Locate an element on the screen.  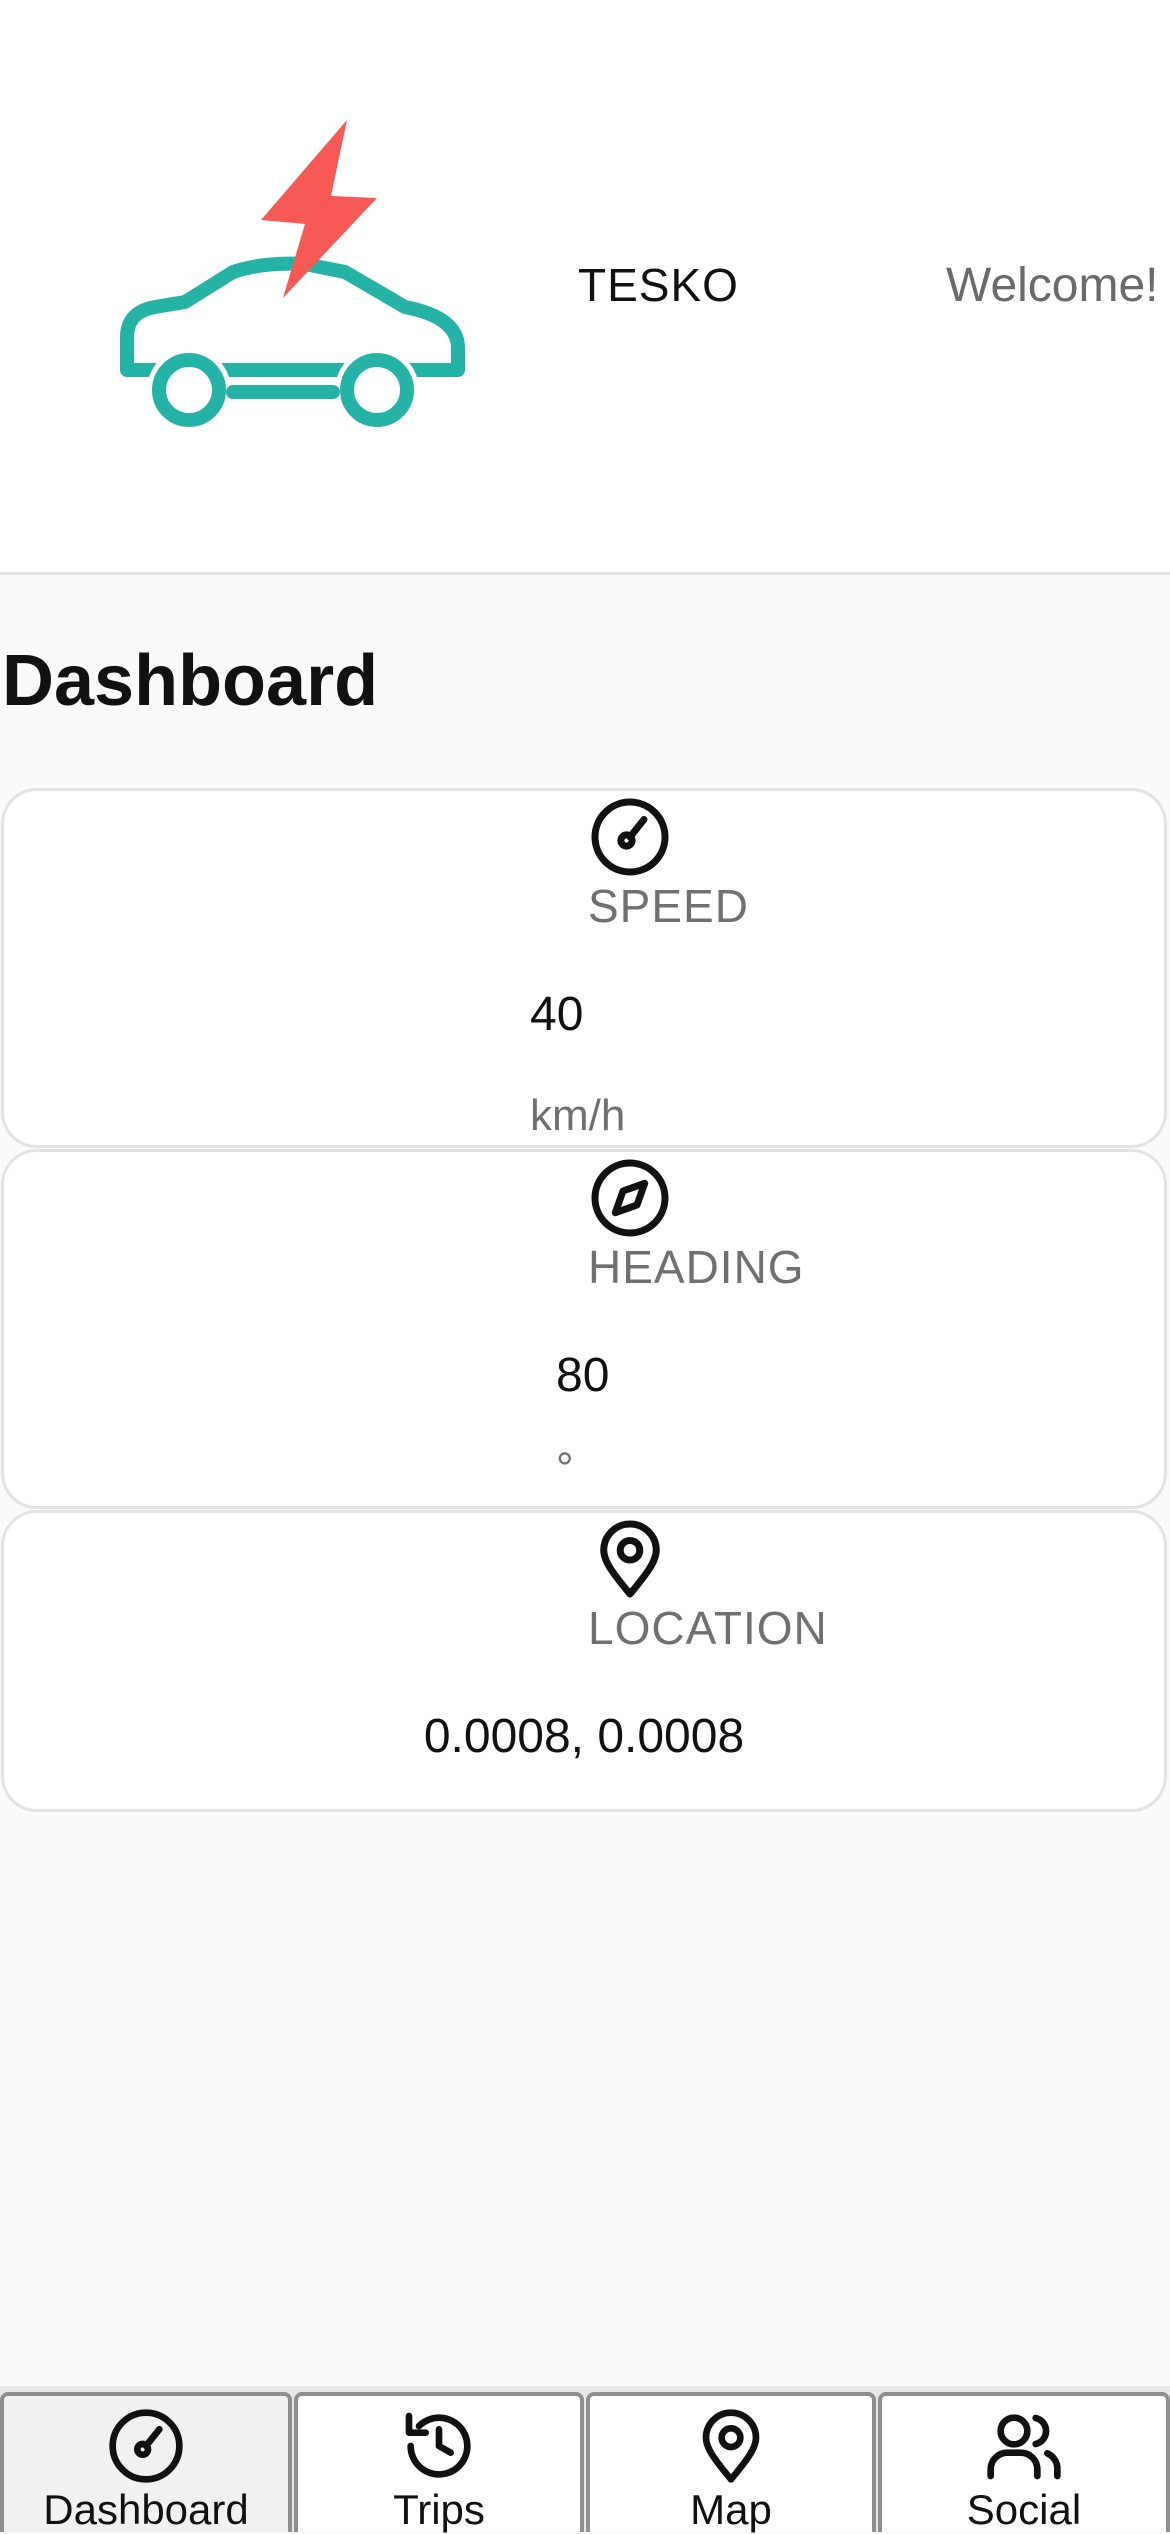
brand-name: TESKO is located at coordinates (658, 285).